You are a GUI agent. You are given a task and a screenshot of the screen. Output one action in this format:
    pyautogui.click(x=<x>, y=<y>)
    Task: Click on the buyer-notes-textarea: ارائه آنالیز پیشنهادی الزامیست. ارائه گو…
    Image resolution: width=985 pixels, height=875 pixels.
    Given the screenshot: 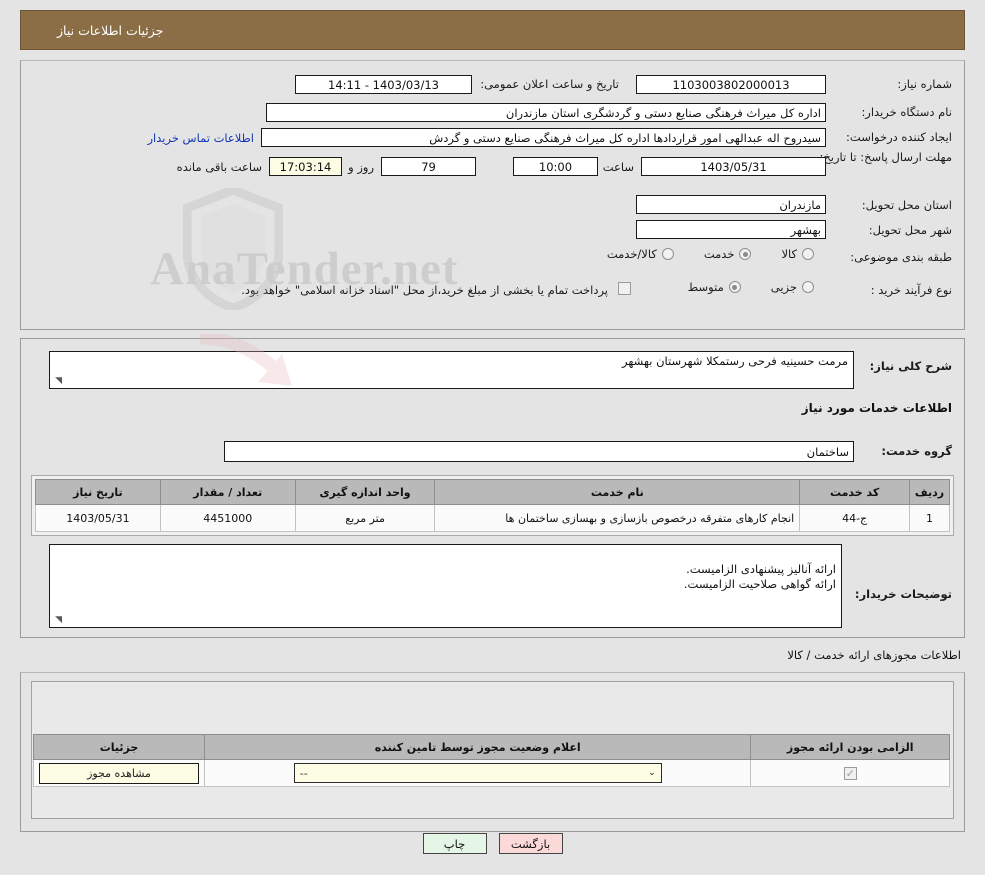 What is the action you would take?
    pyautogui.click(x=445, y=586)
    